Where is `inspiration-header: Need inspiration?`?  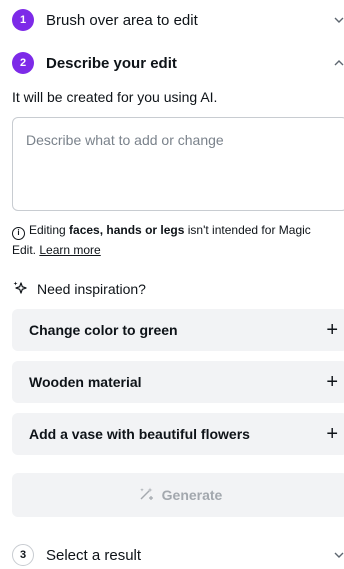
inspiration-header: Need inspiration? is located at coordinates (79, 289).